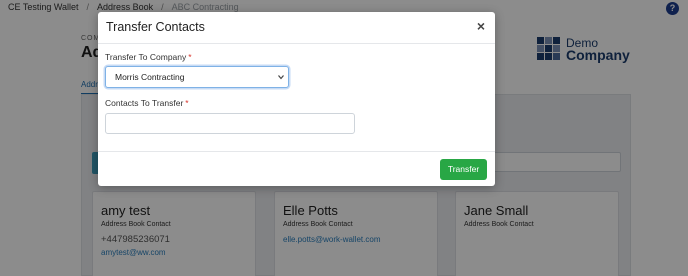 This screenshot has height=276, width=688. I want to click on transfer-company-label-text: Transfer To Company, so click(146, 57).